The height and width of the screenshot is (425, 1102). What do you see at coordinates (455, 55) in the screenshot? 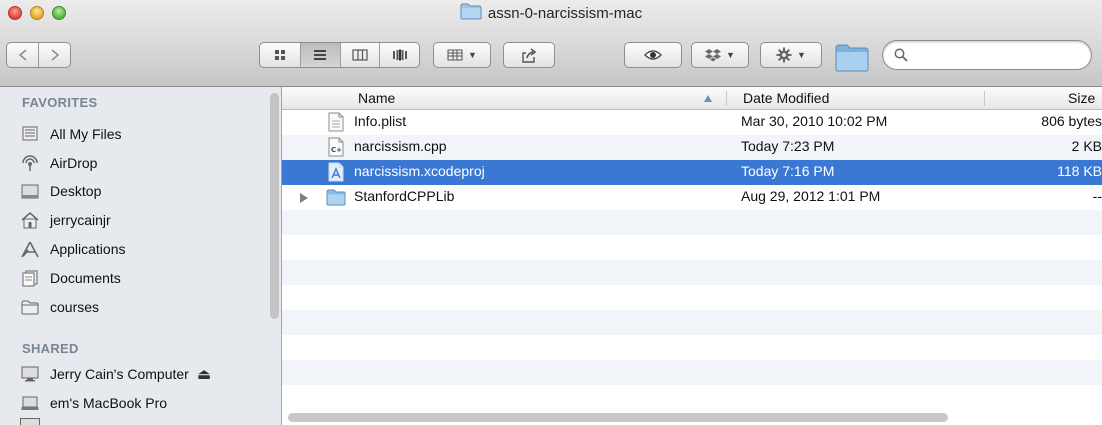
I see `arrange-icon` at bounding box center [455, 55].